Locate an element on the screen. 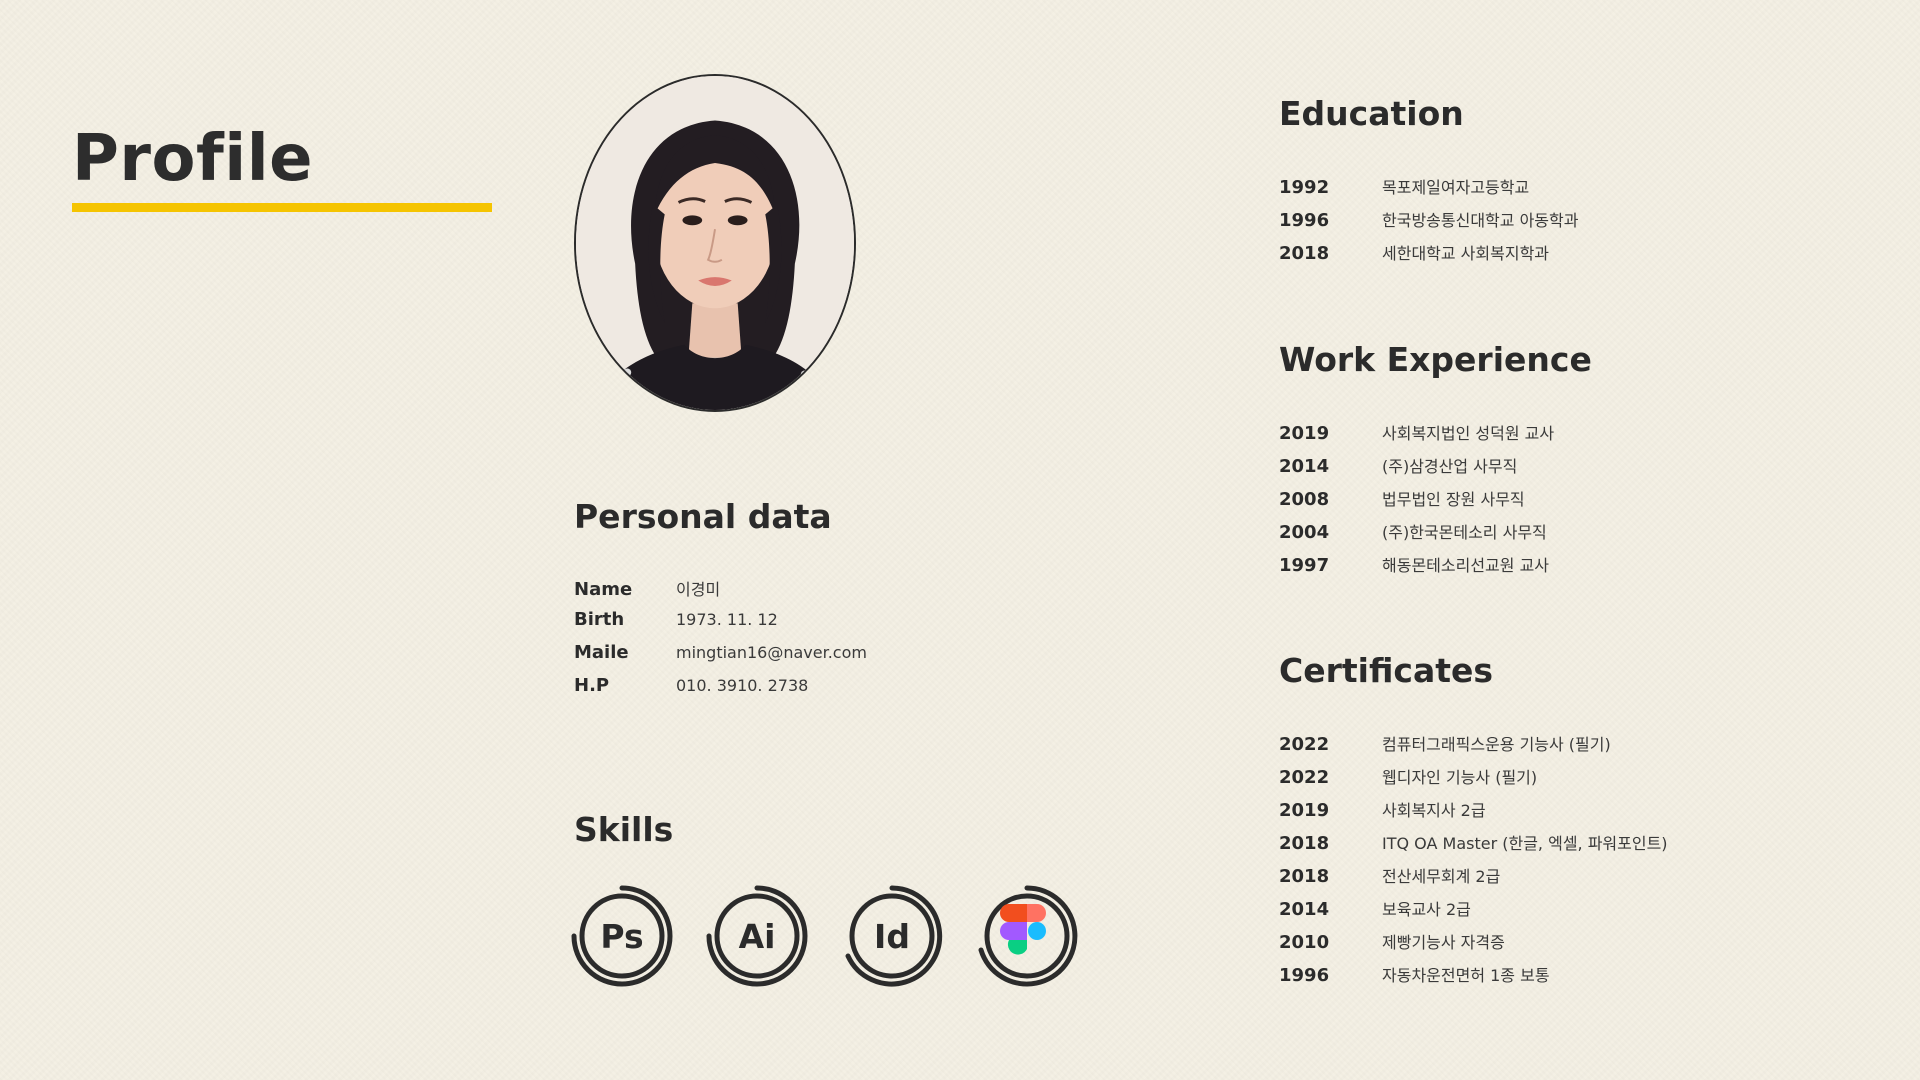 This screenshot has height=1080, width=1920. personal-row-phone: H.P 010. 3910. 2738 is located at coordinates (691, 685).